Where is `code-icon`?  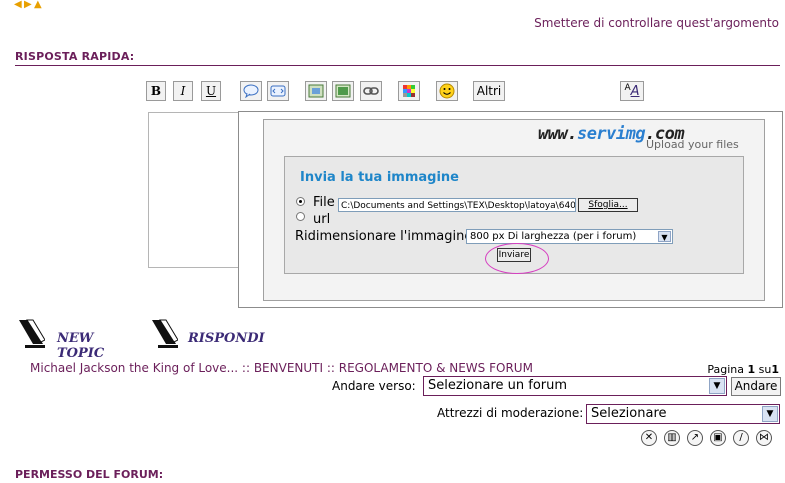
code-icon is located at coordinates (278, 91).